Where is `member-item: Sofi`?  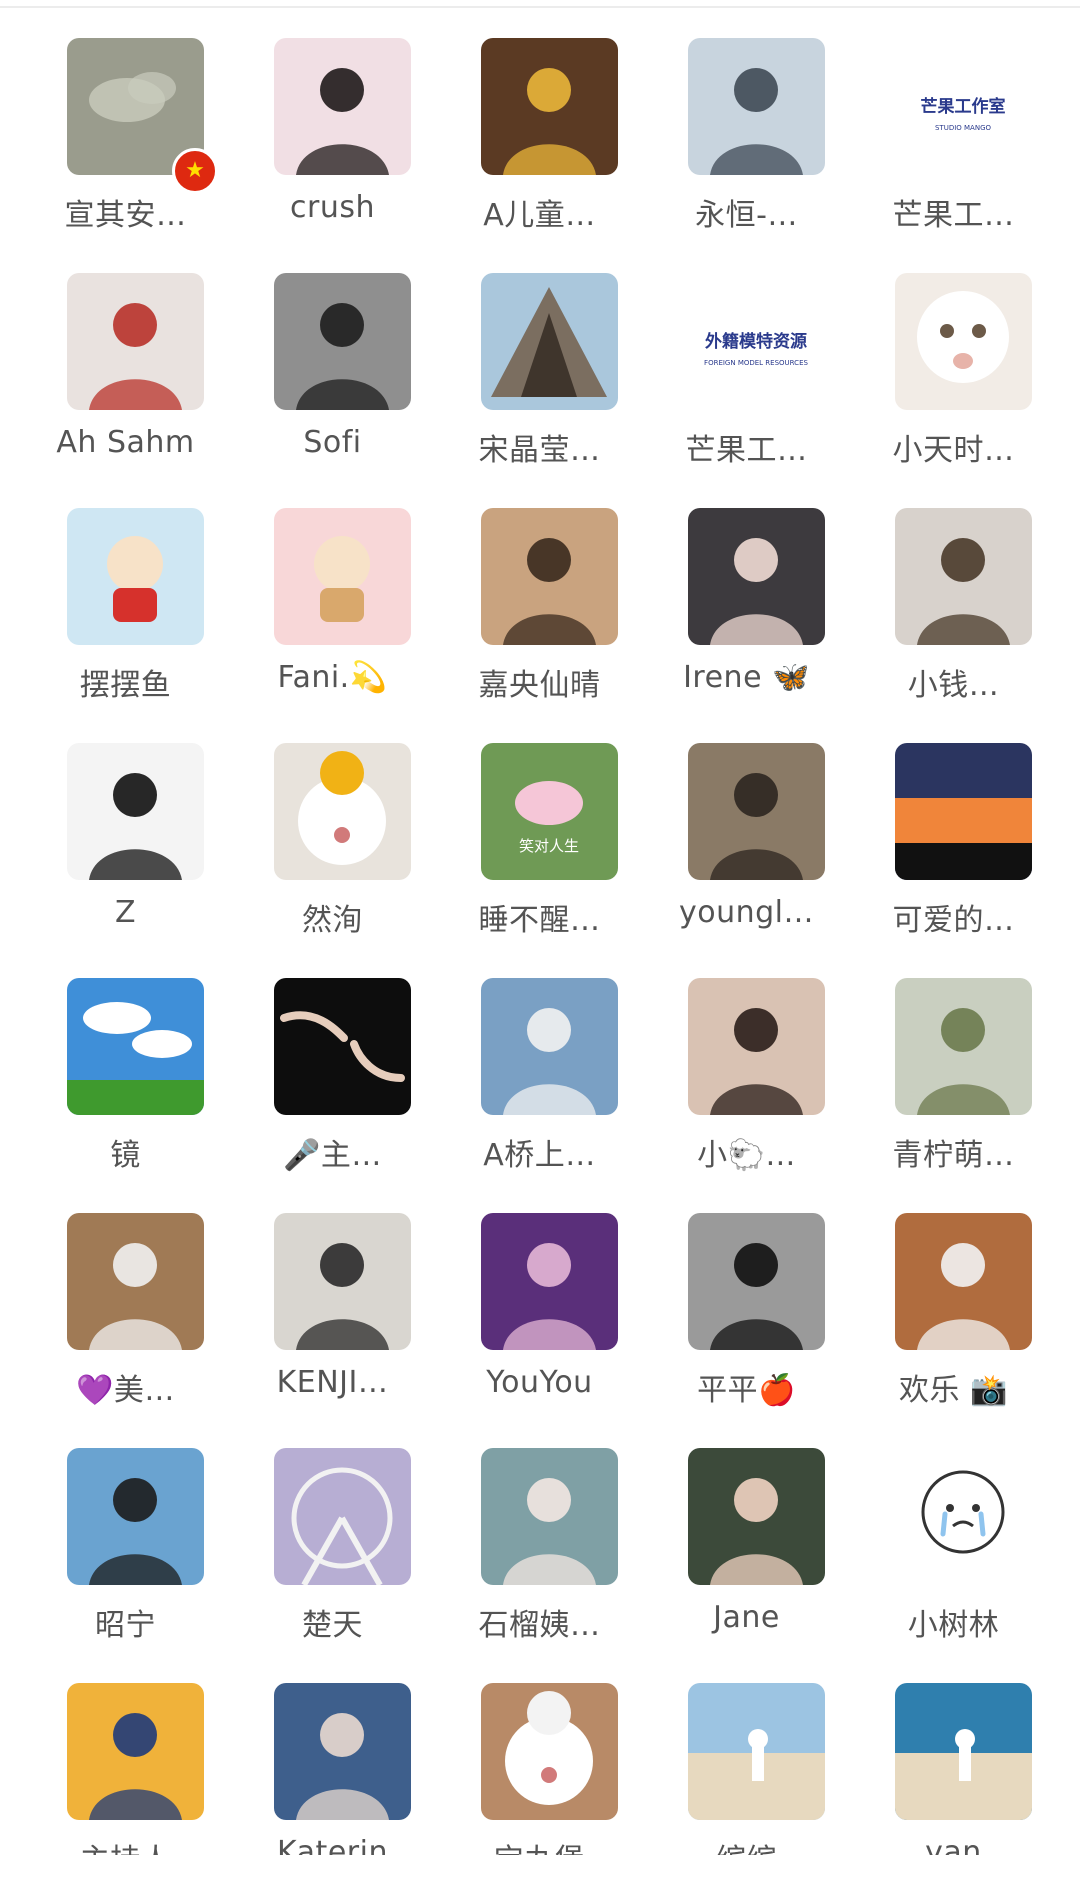
member-item: Sofi is located at coordinates (332, 373).